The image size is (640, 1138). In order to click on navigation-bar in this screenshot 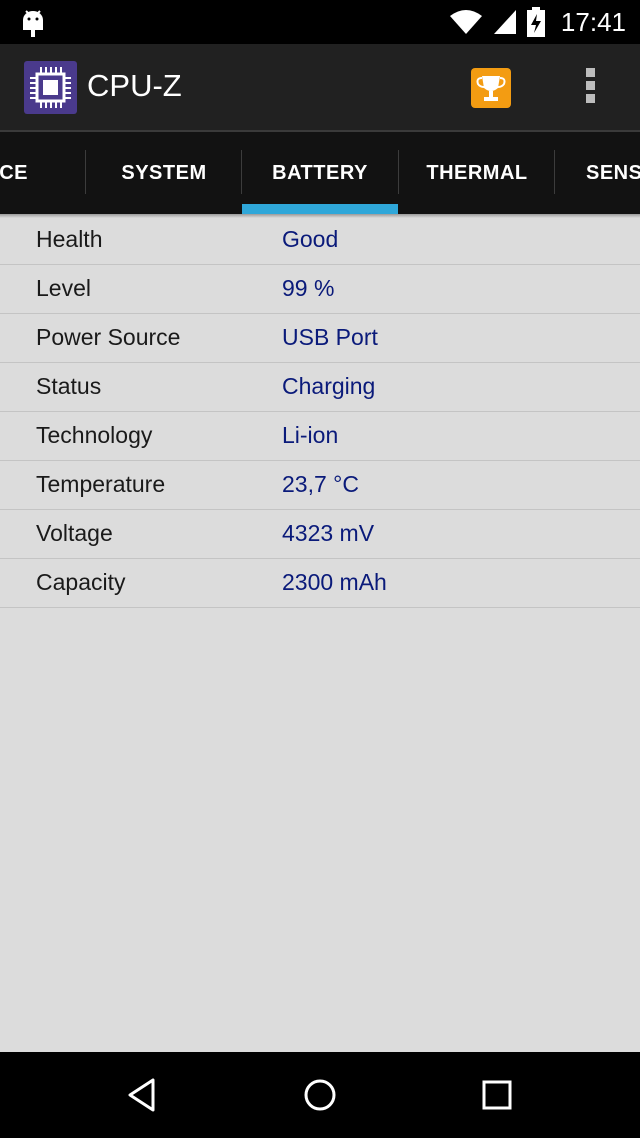, I will do `click(320, 1095)`.